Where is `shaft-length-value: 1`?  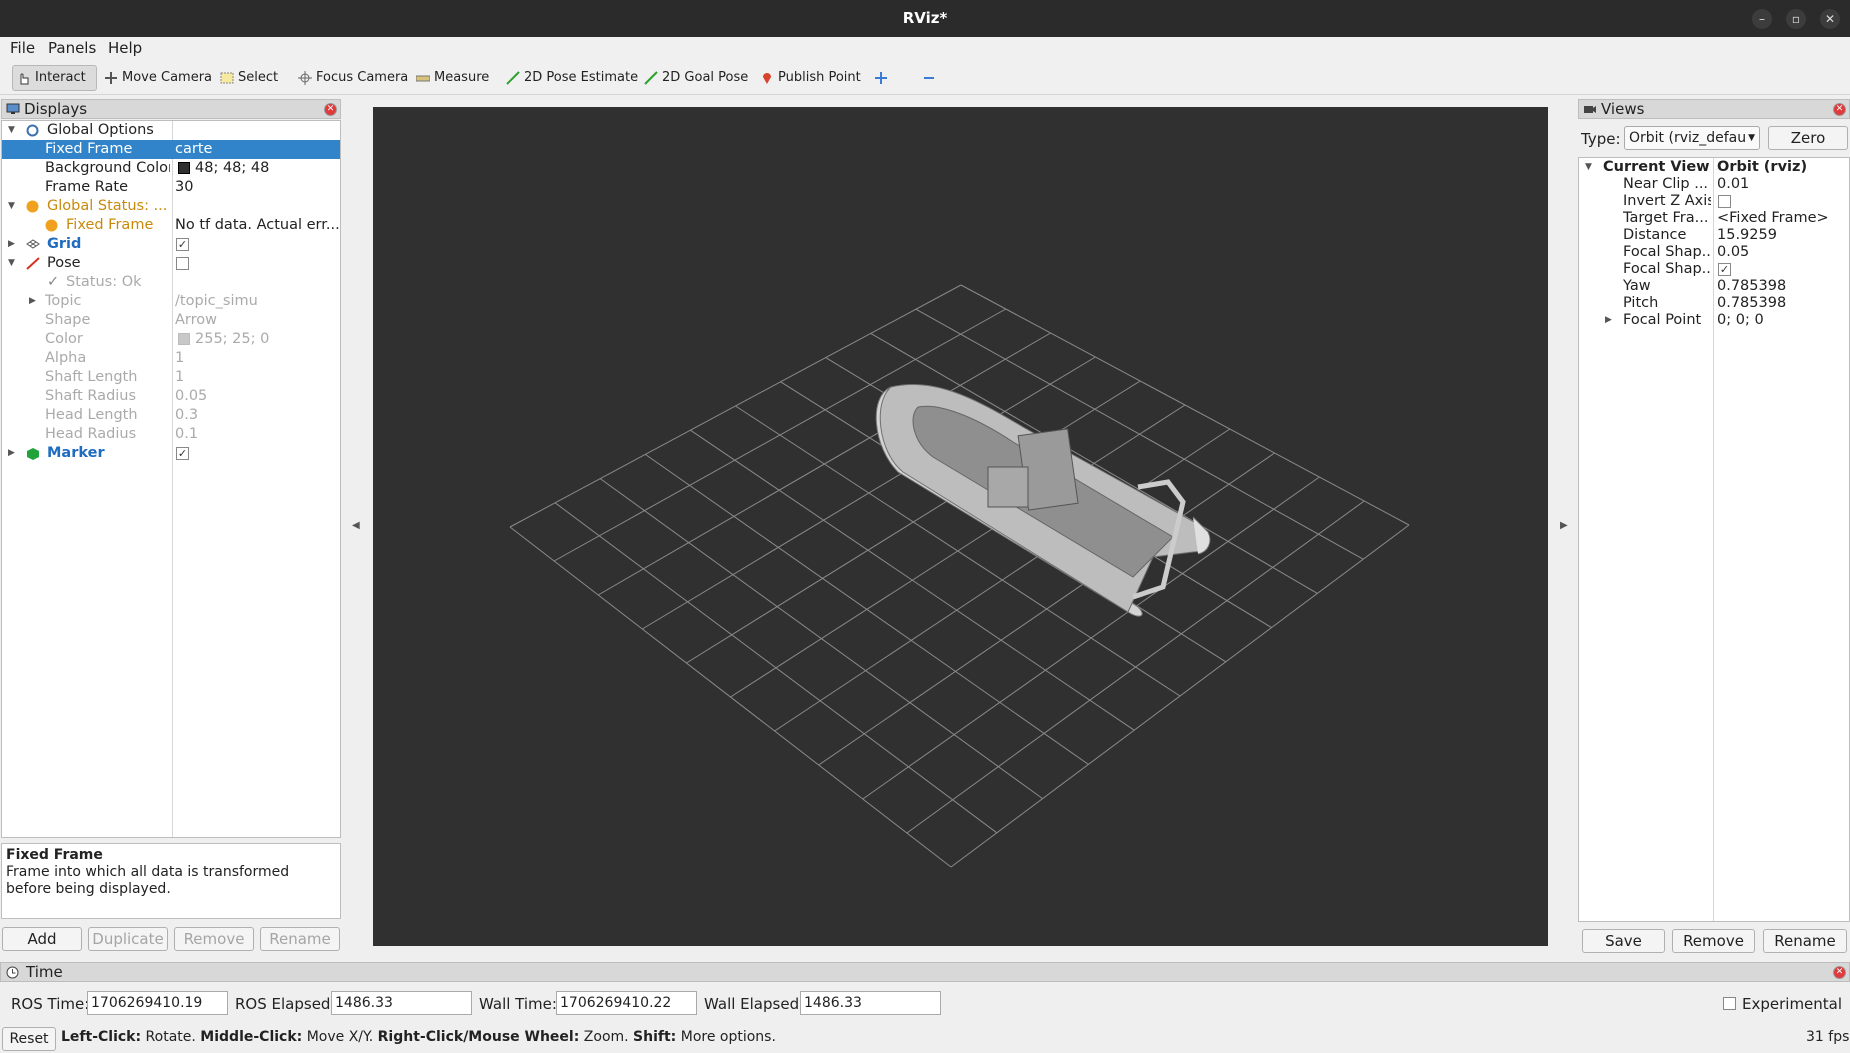
shaft-length-value: 1 is located at coordinates (179, 377).